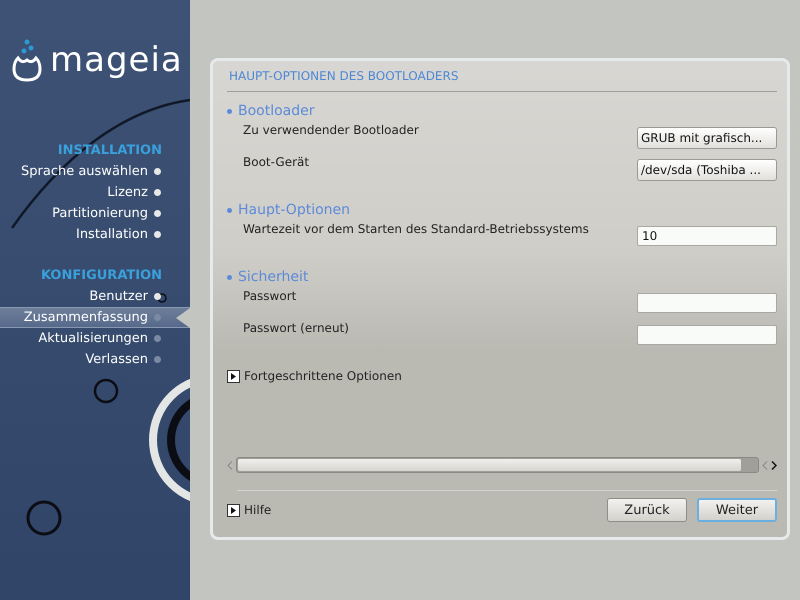  Describe the element at coordinates (269, 295) in the screenshot. I see `option-label: Passwort` at that location.